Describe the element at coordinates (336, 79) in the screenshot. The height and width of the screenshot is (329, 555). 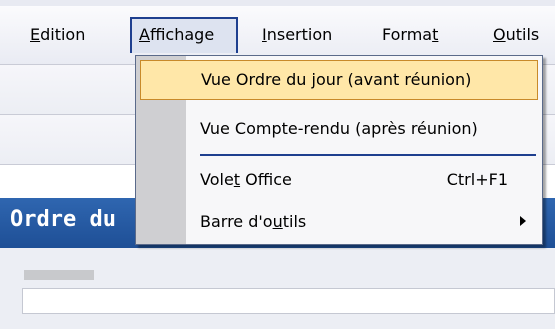
I see `menu-item-label: Vue Ordre du jour (avant réunion)` at that location.